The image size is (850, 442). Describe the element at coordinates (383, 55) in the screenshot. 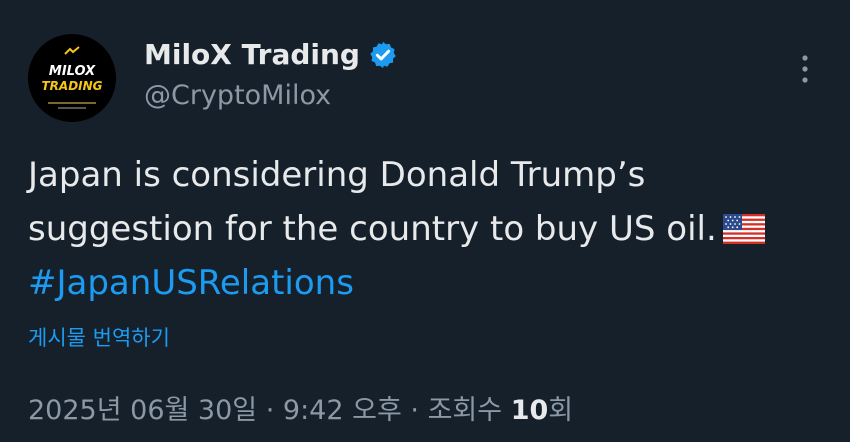

I see `verified-badge-icon` at that location.